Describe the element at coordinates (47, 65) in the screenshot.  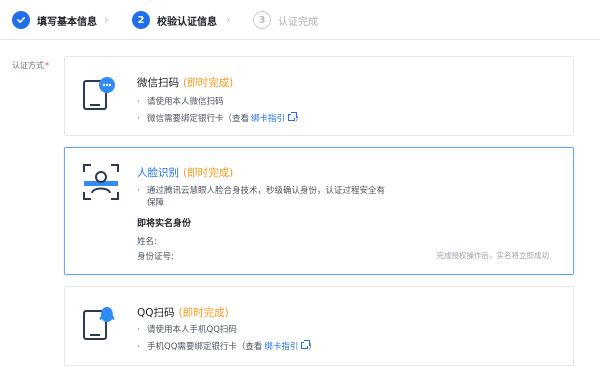
I see `required-mark: *` at that location.